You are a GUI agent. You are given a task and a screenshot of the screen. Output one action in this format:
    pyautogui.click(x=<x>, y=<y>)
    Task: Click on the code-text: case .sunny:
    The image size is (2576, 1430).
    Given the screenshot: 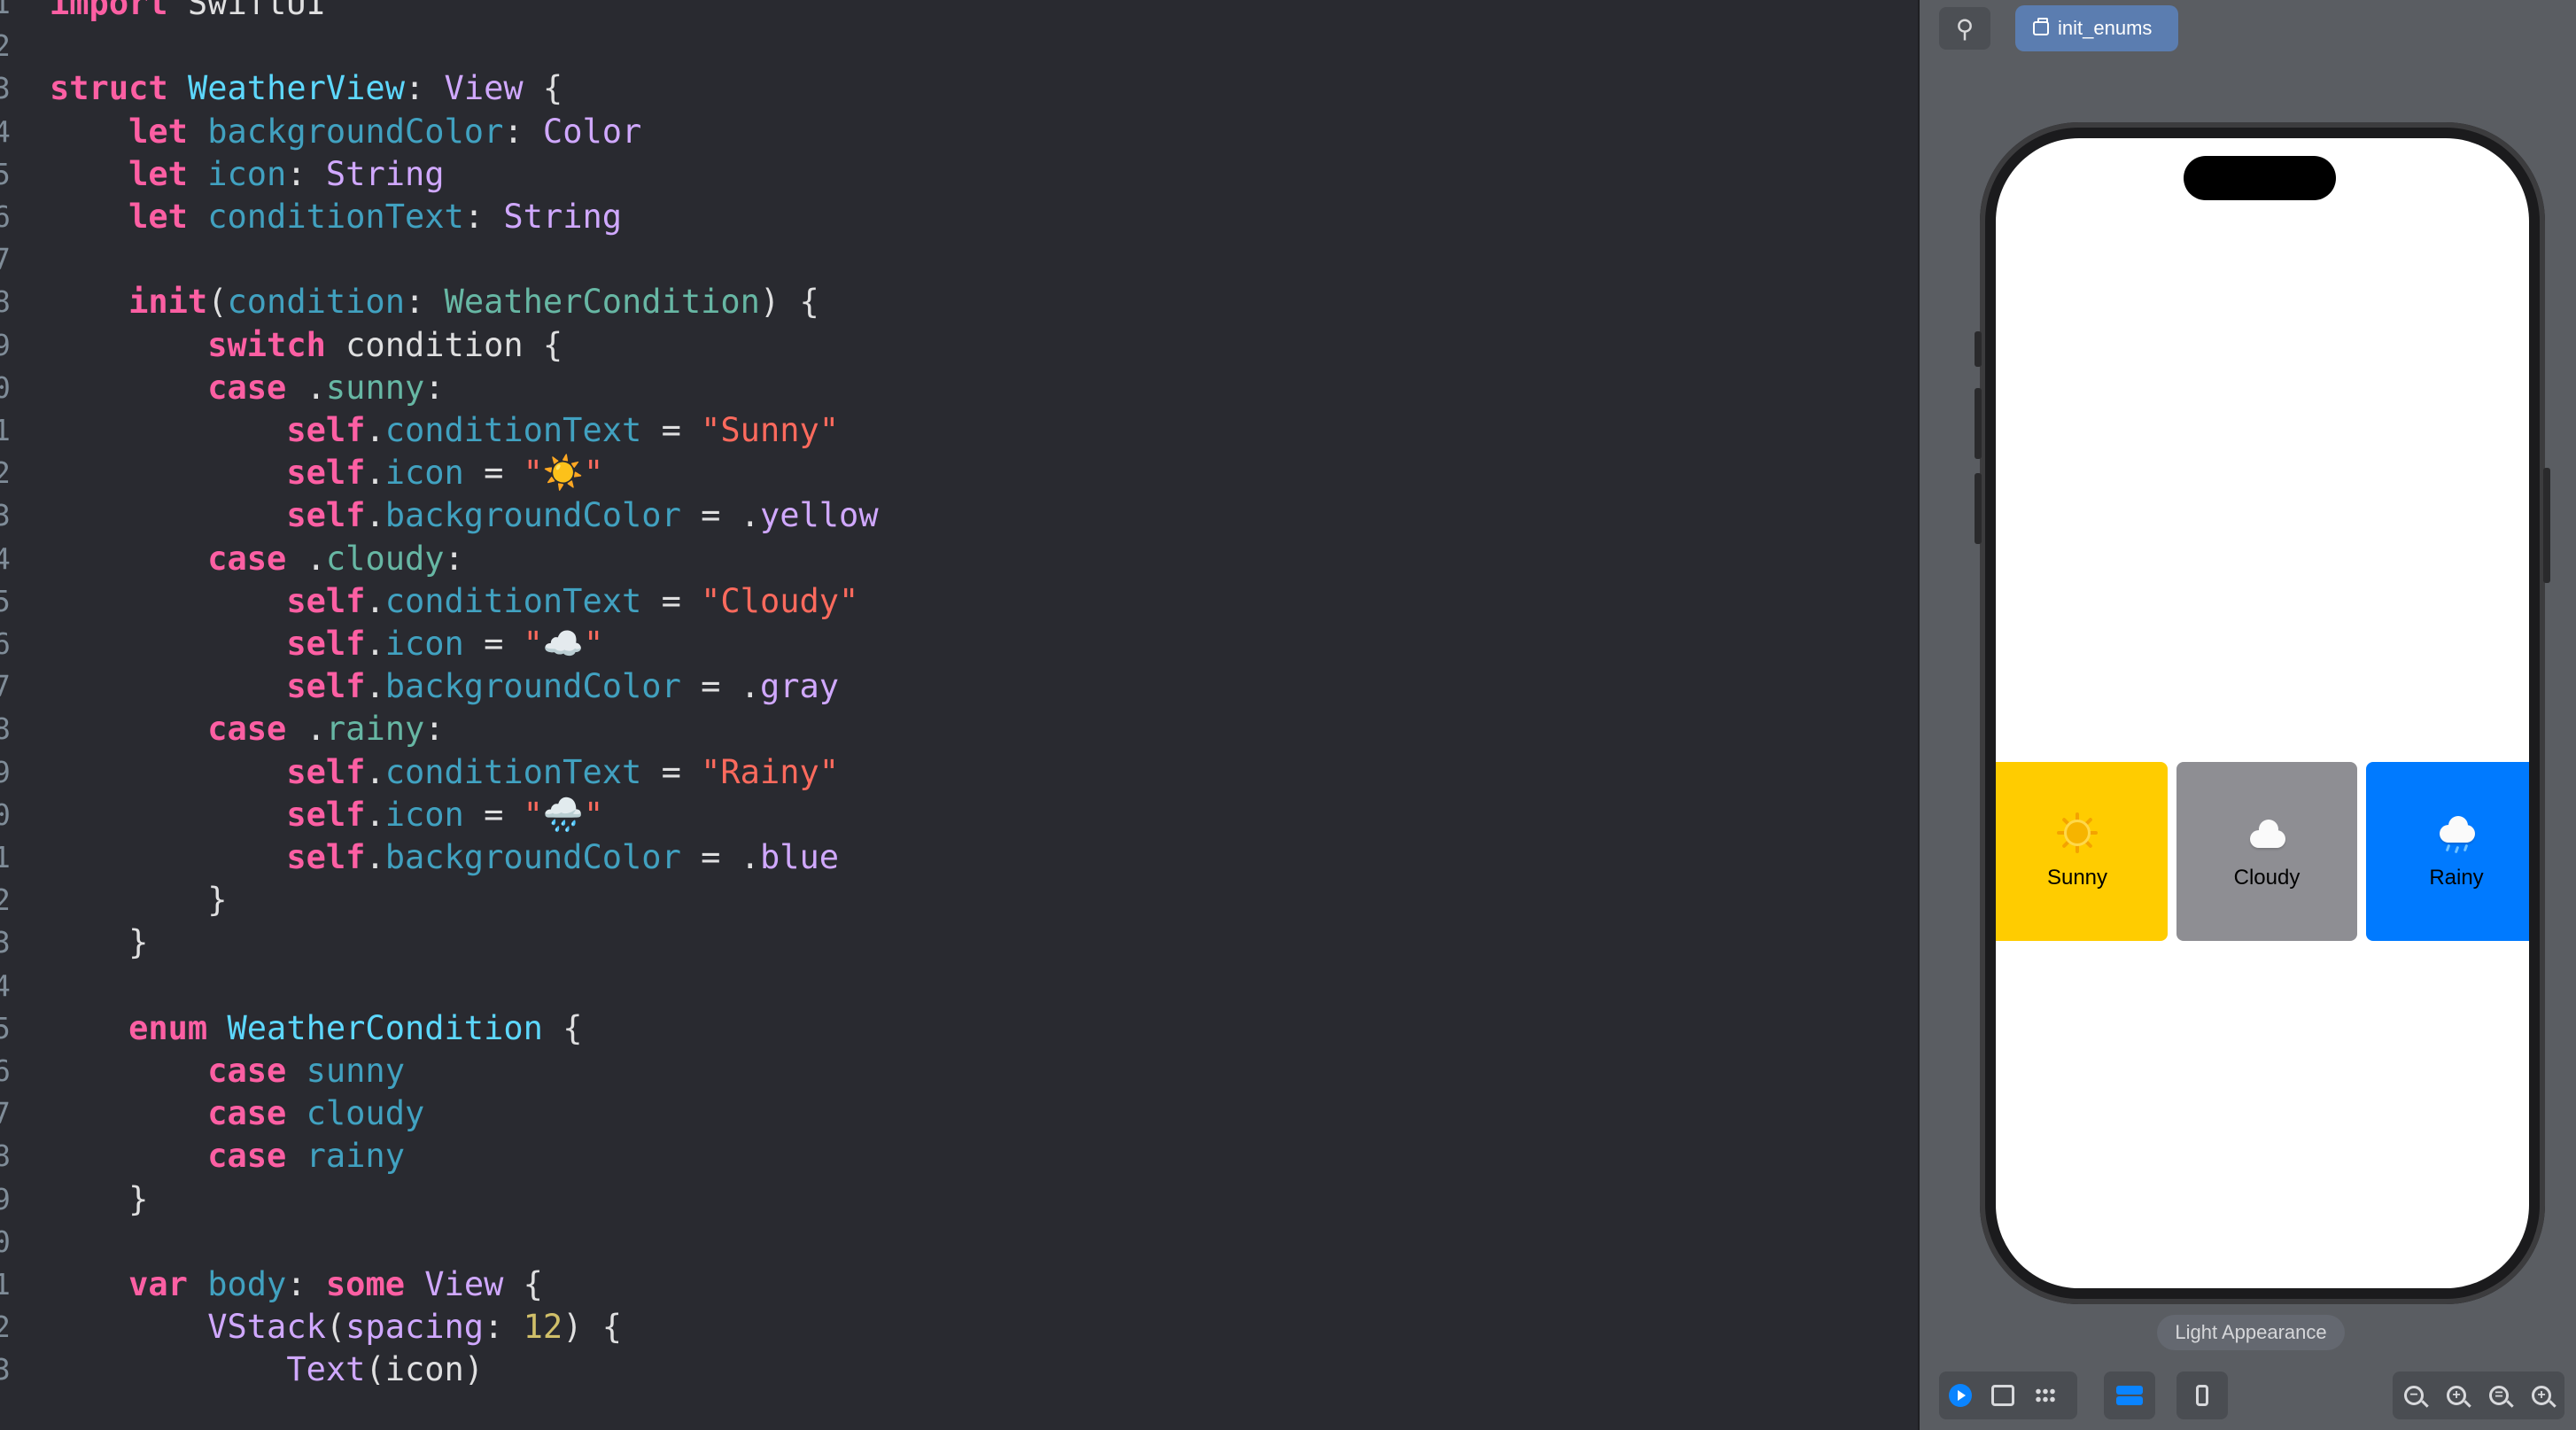 What is the action you would take?
    pyautogui.click(x=247, y=388)
    